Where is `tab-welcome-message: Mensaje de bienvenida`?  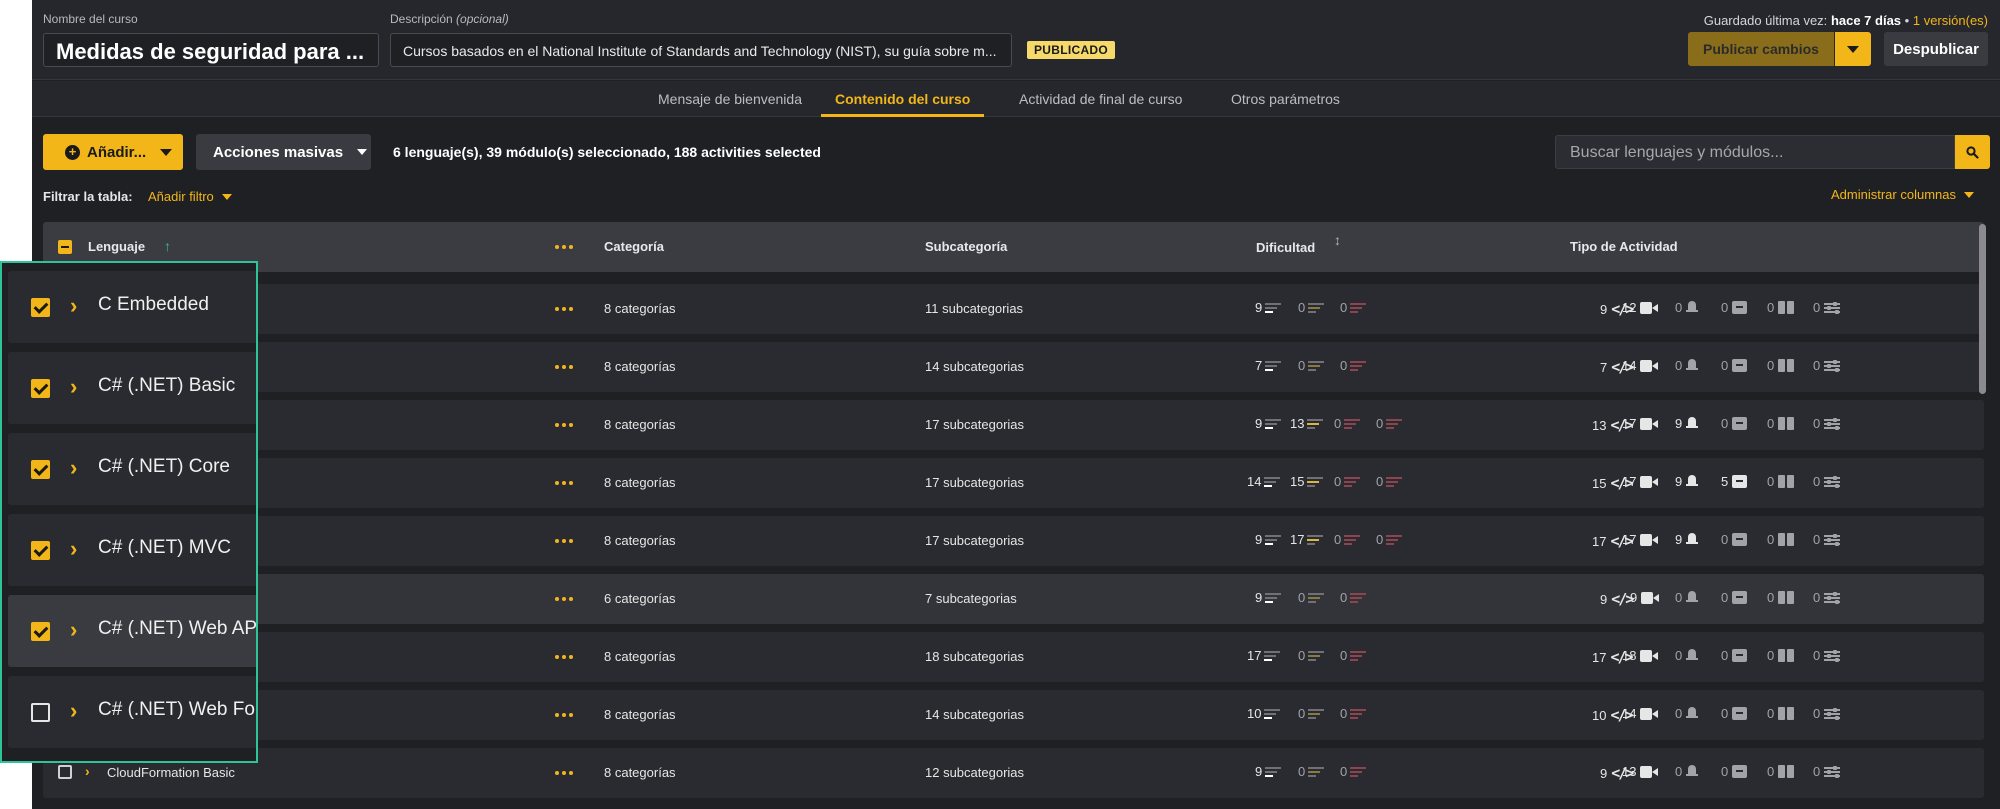
tab-welcome-message: Mensaje de bienvenida is located at coordinates (730, 99).